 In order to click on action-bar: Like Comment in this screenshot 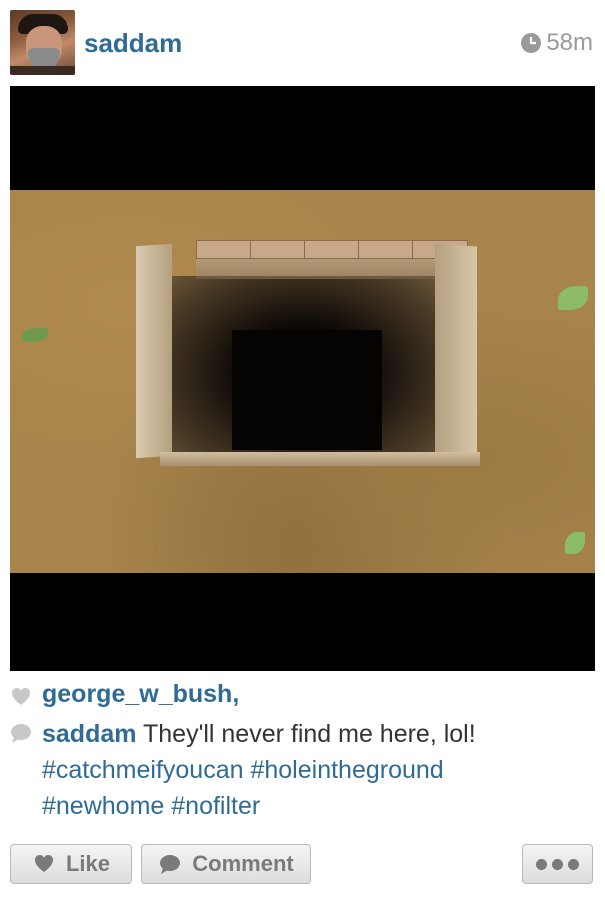, I will do `click(302, 866)`.